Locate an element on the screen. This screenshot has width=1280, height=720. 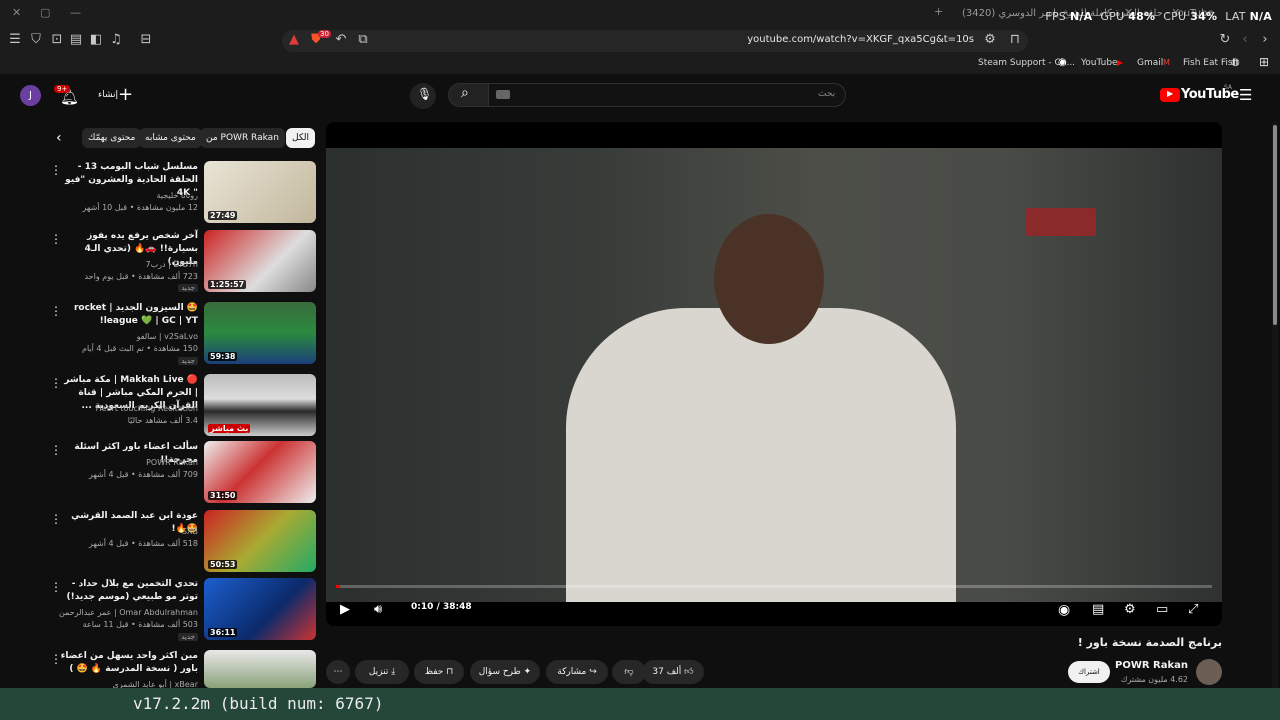
channel-name: Heart touching Recitation is located at coordinates (147, 408).